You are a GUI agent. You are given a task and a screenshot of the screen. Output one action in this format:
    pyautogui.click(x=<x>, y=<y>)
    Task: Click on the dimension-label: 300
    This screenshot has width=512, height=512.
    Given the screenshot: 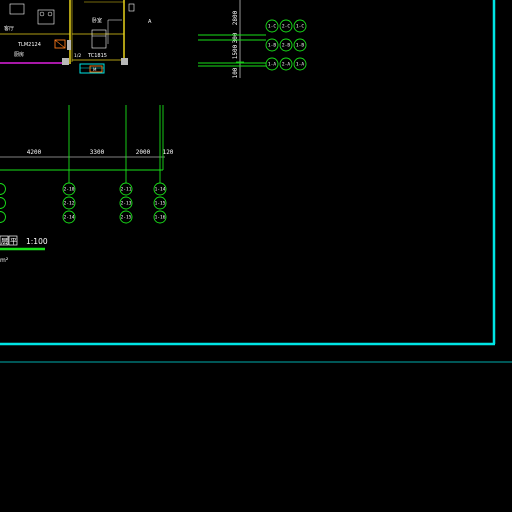 What is the action you would take?
    pyautogui.click(x=235, y=37)
    